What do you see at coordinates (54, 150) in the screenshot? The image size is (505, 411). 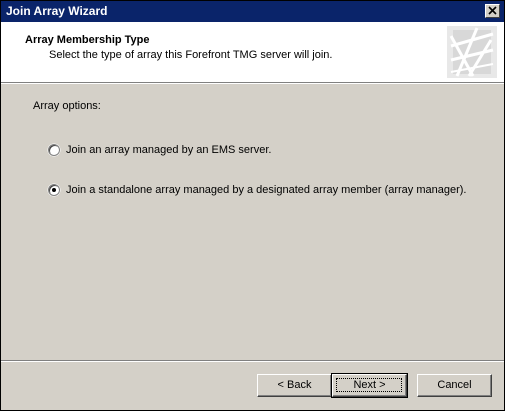 I see `radio-ems-array` at bounding box center [54, 150].